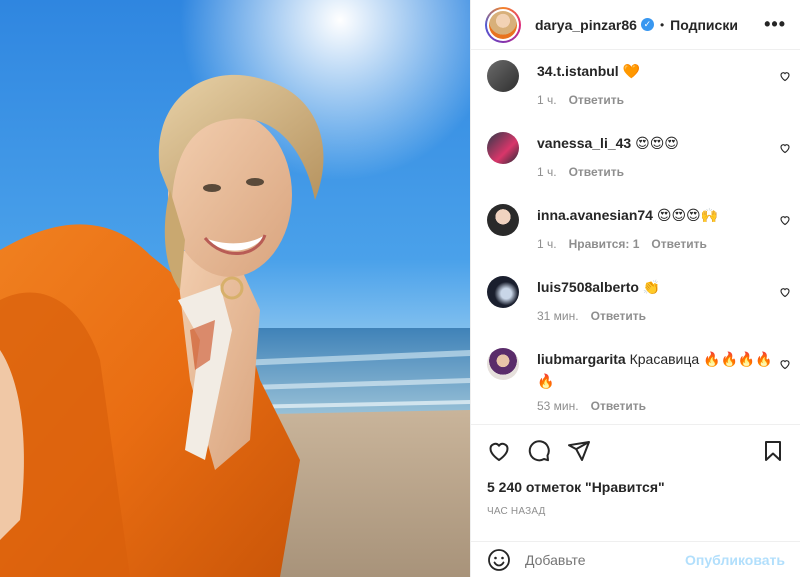 Image resolution: width=800 pixels, height=577 pixels. What do you see at coordinates (600, 559) in the screenshot?
I see `comment-input` at bounding box center [600, 559].